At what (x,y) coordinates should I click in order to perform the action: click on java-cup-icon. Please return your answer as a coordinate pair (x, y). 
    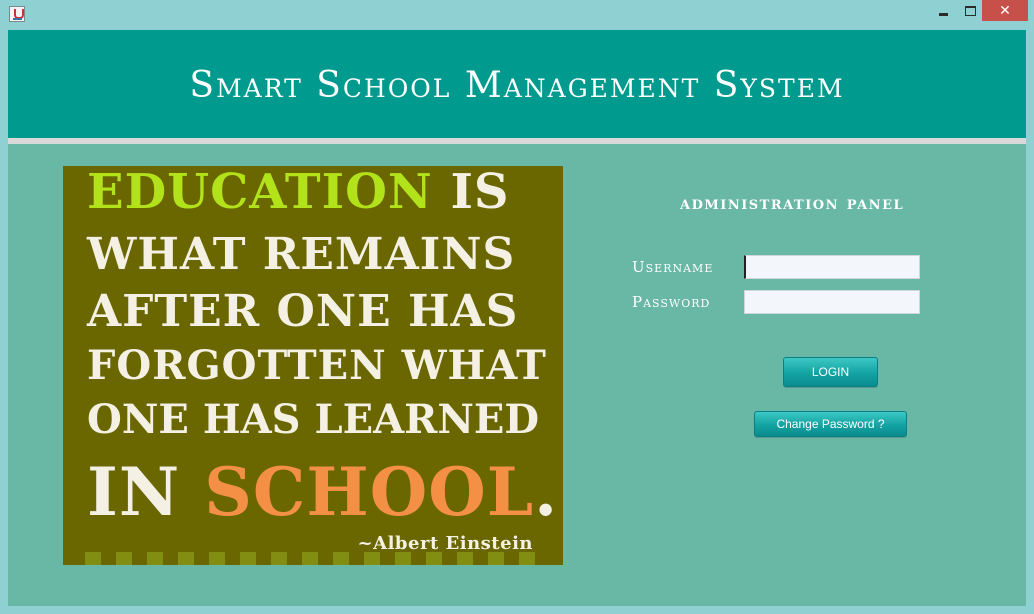
    Looking at the image, I should click on (17, 14).